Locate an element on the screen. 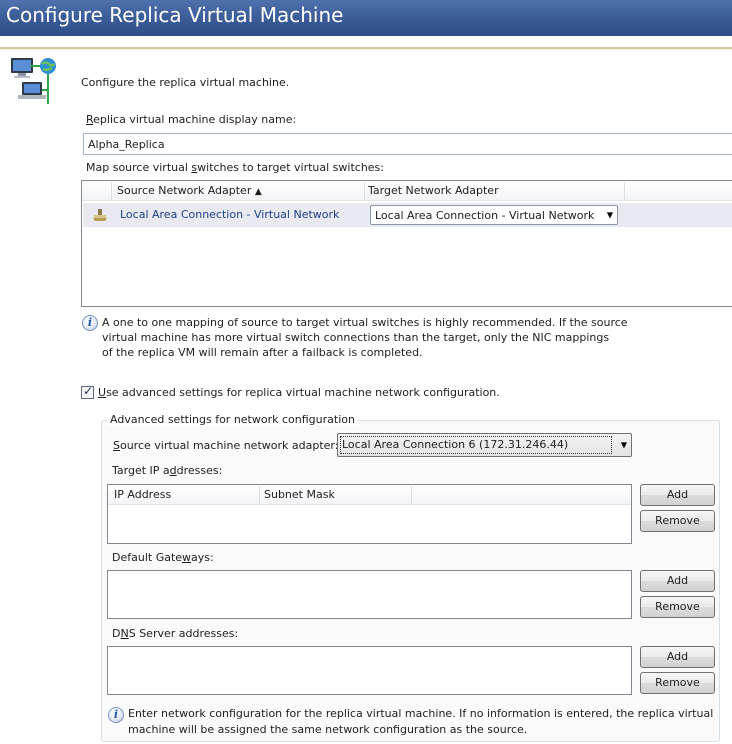  column-source-adapter: Source Network Adapter ▲ is located at coordinates (189, 190).